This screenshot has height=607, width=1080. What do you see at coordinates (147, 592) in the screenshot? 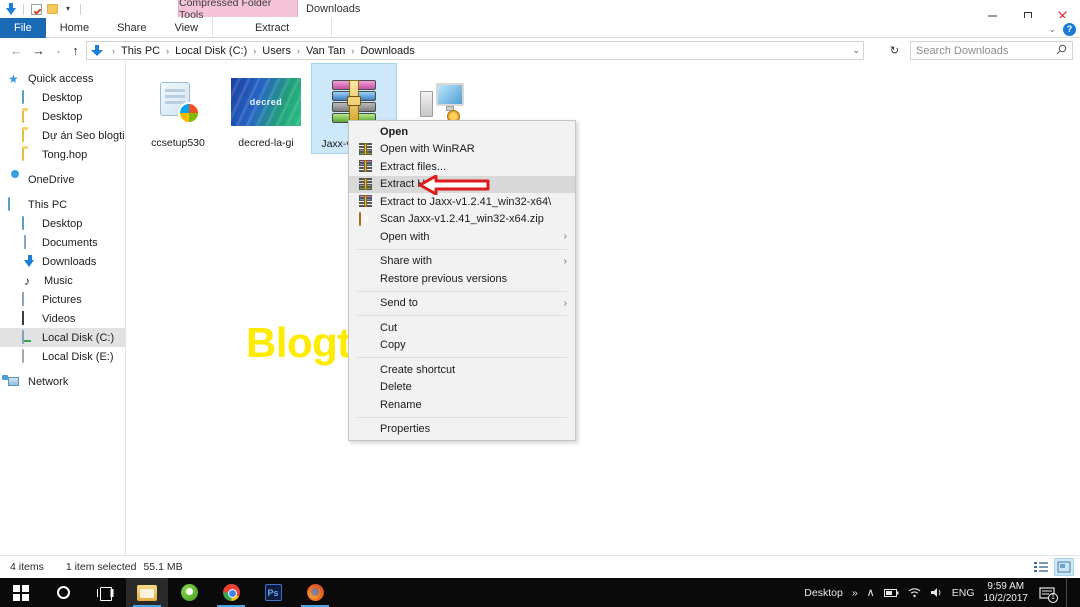
I see `file-explorer-button` at bounding box center [147, 592].